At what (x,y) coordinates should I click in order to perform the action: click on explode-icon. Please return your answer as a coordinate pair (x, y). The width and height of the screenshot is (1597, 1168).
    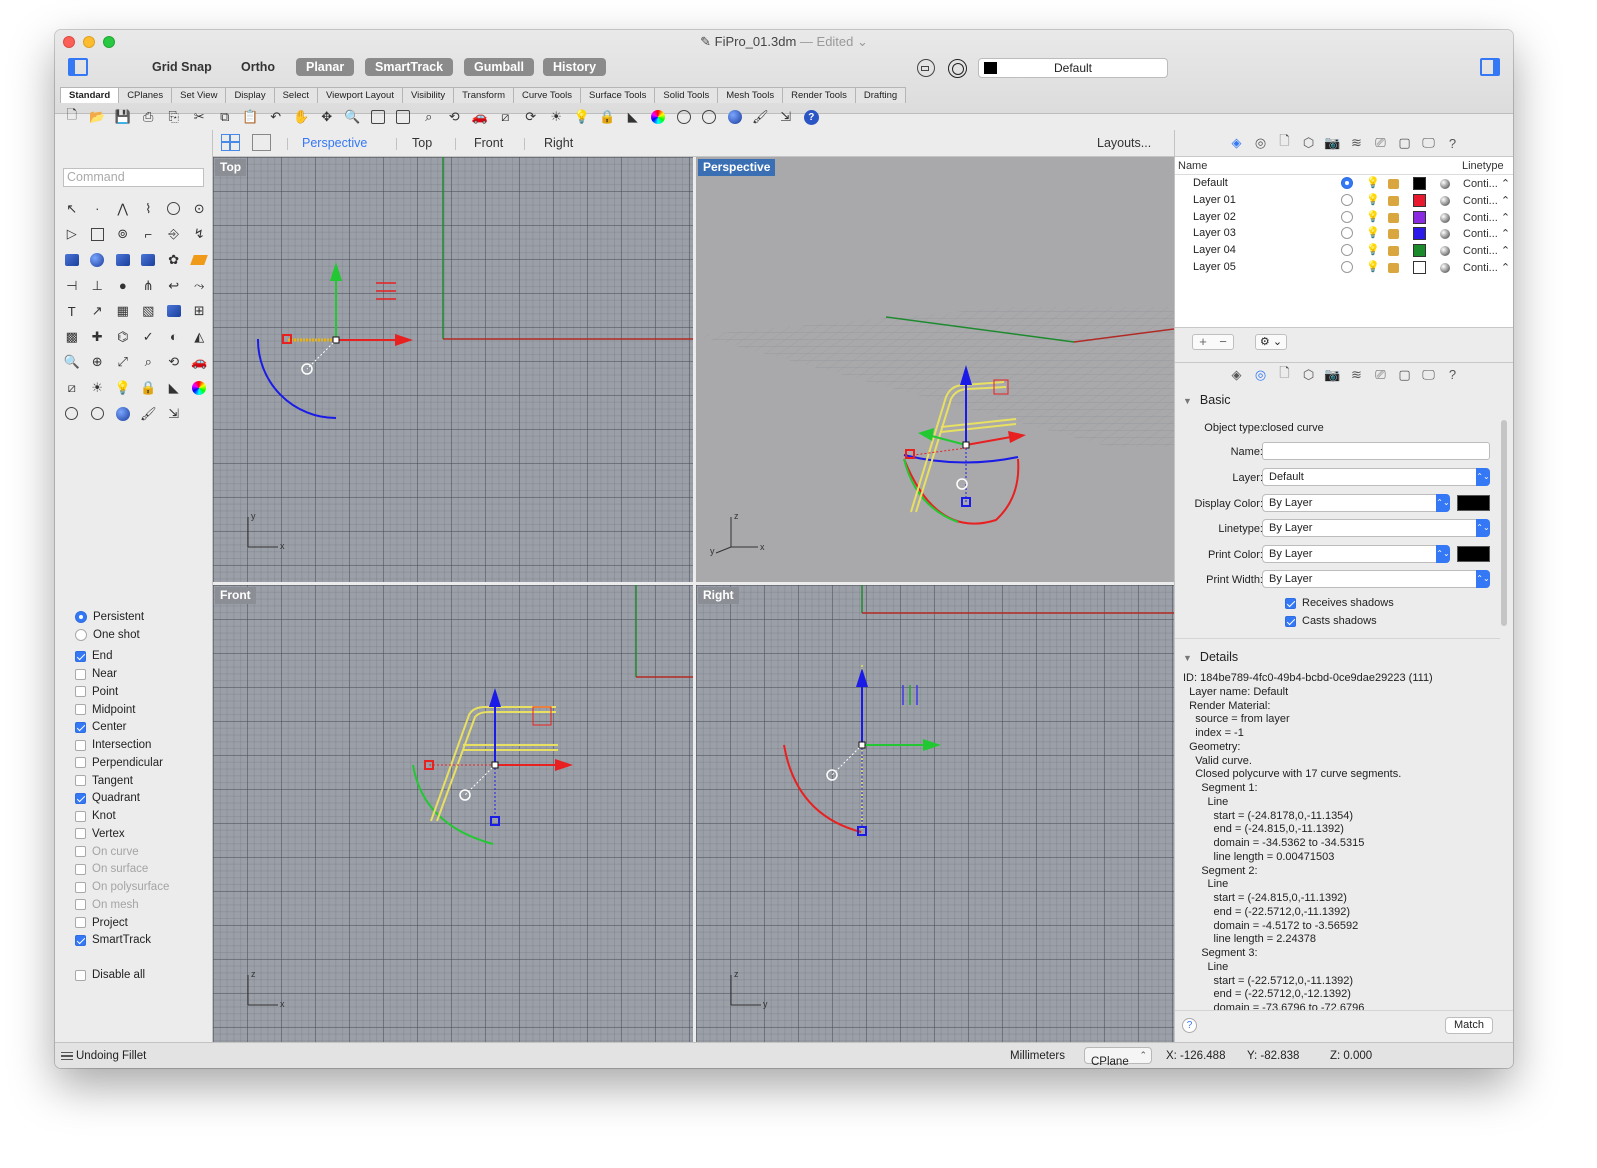
    Looking at the image, I should click on (200, 260).